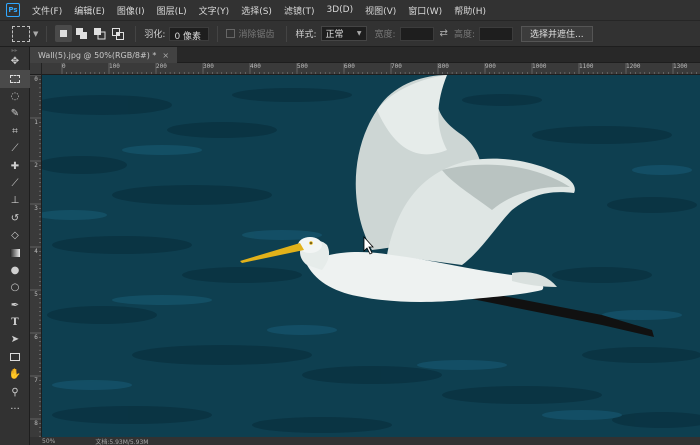 This screenshot has height=445, width=700. What do you see at coordinates (21, 33) in the screenshot?
I see `tool-preset-marquee-icon` at bounding box center [21, 33].